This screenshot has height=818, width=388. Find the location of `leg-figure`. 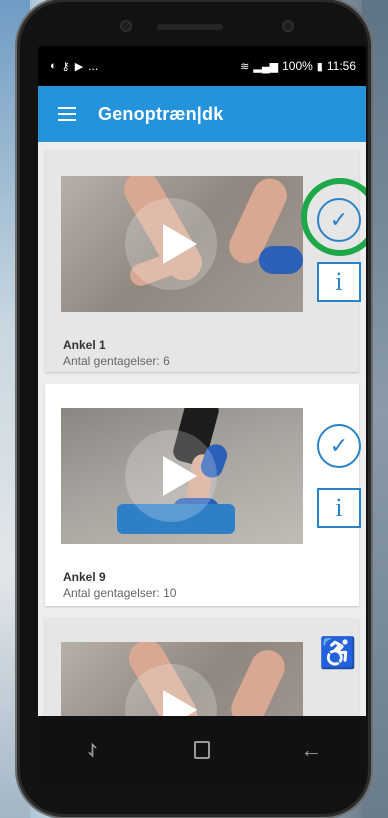

leg-figure is located at coordinates (258, 680).